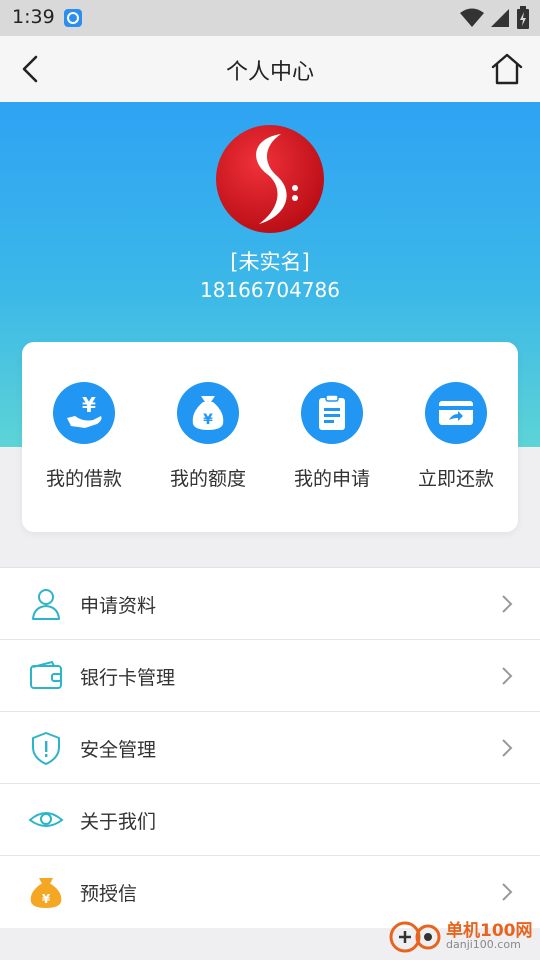 The image size is (540, 960). I want to click on hand-yen-icon: ¥, so click(84, 413).